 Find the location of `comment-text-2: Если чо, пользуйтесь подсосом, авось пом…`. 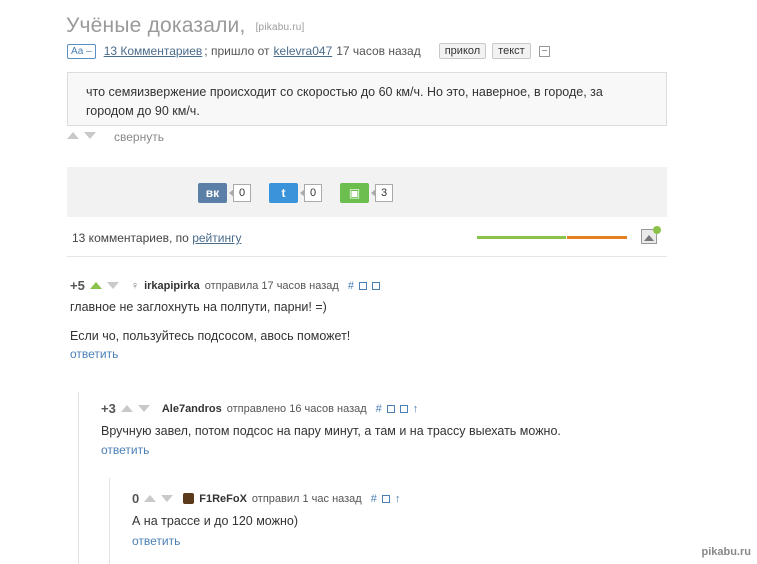

comment-text-2: Если чо, пользуйтесь подсосом, авось пом… is located at coordinates (210, 336).